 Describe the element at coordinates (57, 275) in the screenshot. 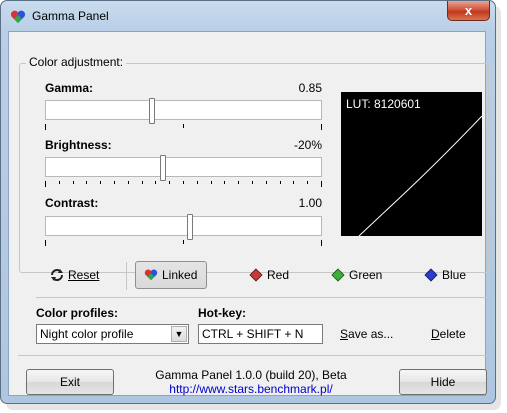

I see `reset-arrows-icon` at that location.